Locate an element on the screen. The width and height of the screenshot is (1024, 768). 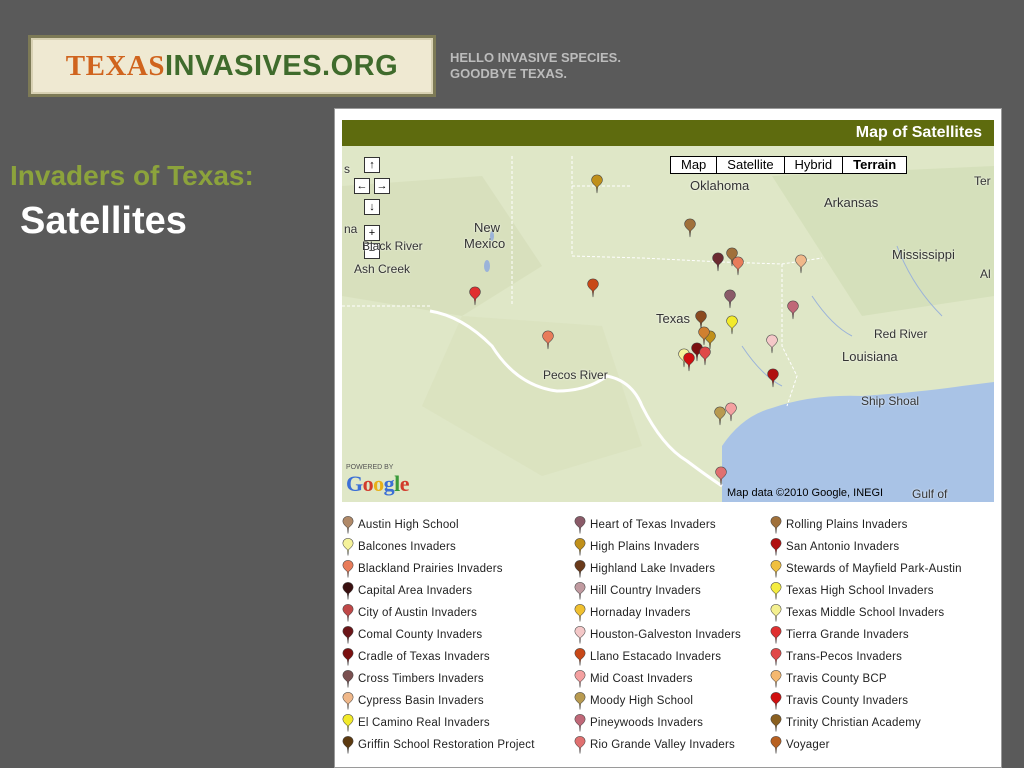
map-type-satellite-button: Satellite is located at coordinates (751, 165).